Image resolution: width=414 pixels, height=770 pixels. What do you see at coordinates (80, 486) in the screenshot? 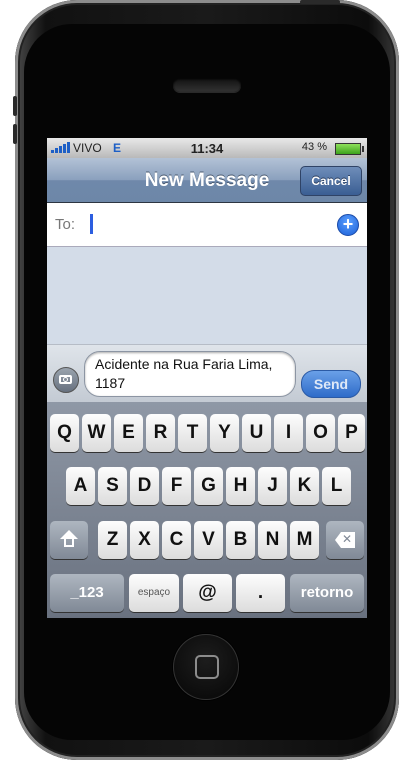
I see `key-a: A` at bounding box center [80, 486].